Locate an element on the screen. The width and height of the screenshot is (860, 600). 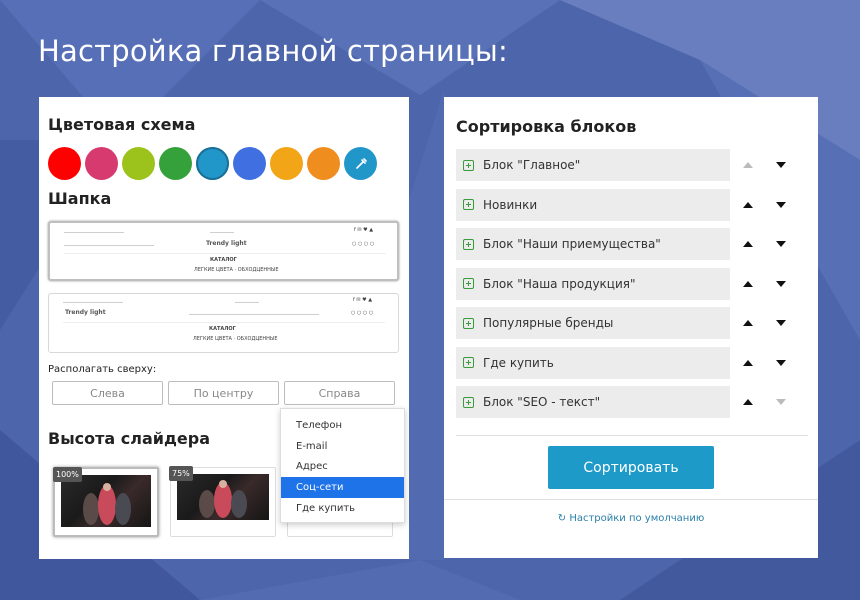
block-label: Где купить is located at coordinates (518, 362).